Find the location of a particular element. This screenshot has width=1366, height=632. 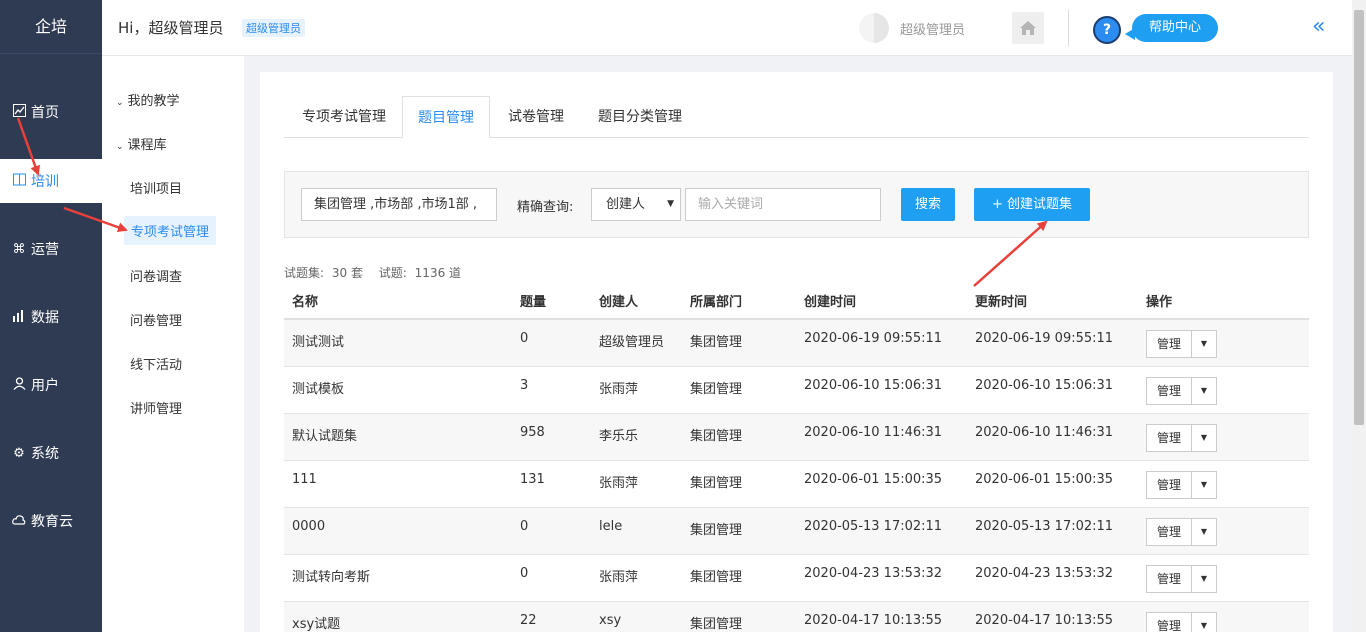

tab-special-exam: 专项考试管理 is located at coordinates (344, 117).